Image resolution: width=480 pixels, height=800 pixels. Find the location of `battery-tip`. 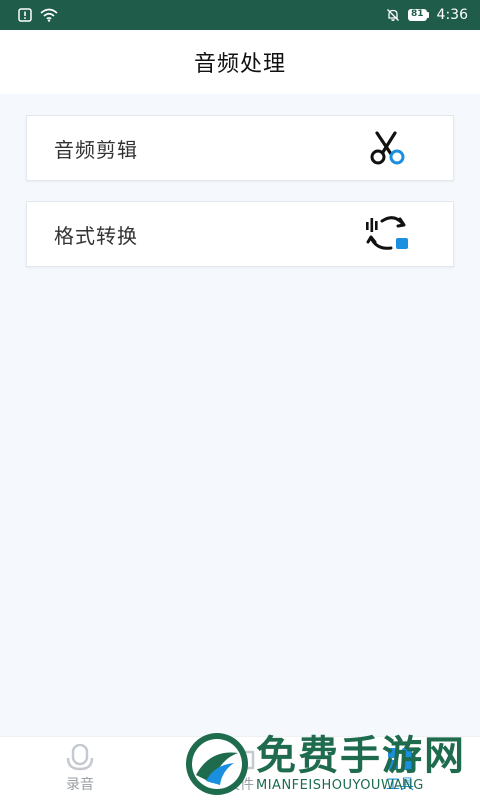

battery-tip is located at coordinates (427, 15).